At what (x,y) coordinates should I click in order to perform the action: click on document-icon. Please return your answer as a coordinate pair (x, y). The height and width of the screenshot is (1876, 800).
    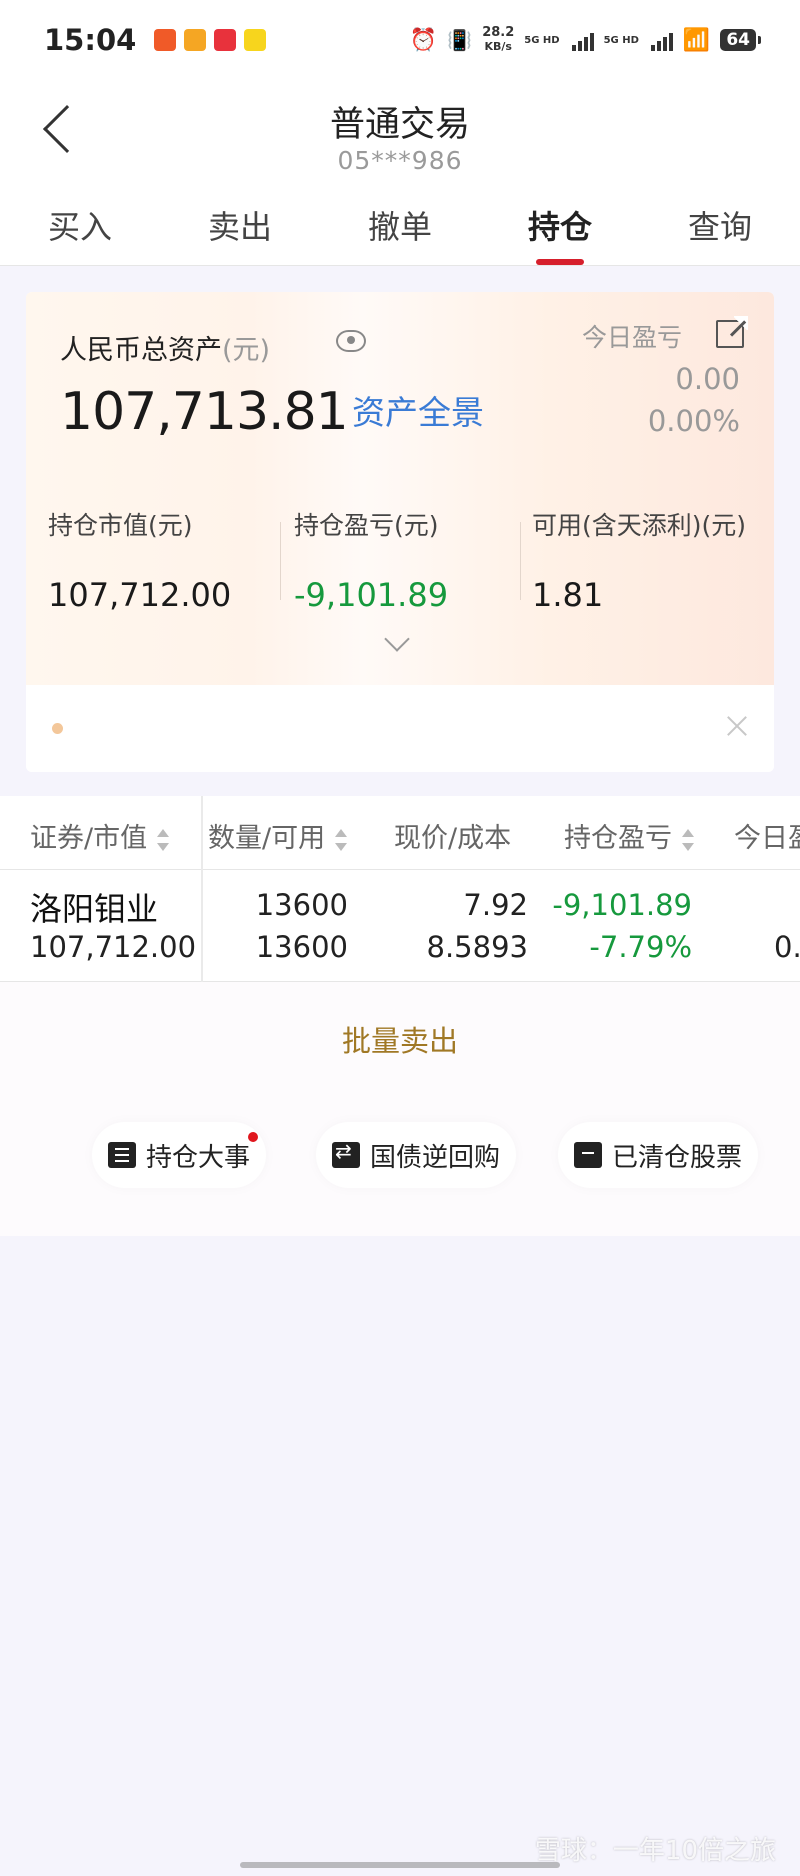
    Looking at the image, I should click on (122, 1155).